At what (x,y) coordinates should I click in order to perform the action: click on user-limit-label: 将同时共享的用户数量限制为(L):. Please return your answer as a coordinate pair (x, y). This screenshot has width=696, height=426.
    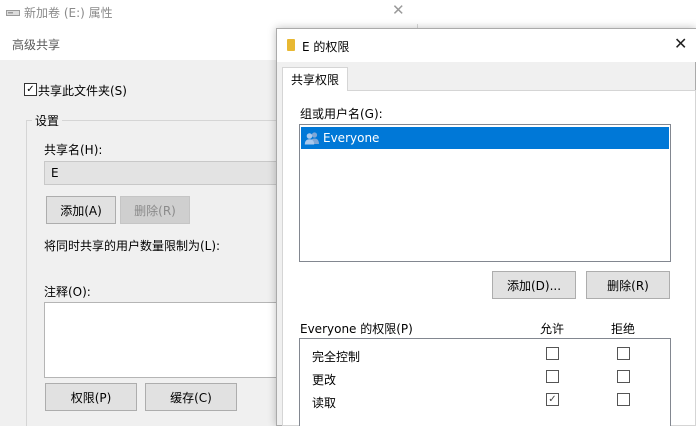
    Looking at the image, I should click on (132, 246).